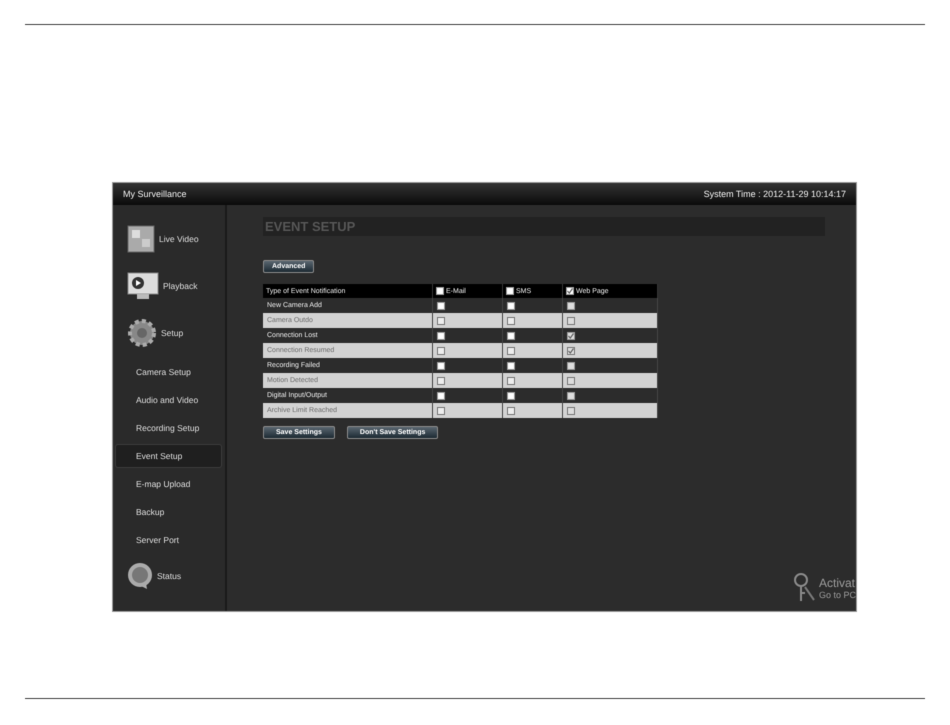 The image size is (950, 725). I want to click on window-title: My Surveillance, so click(155, 194).